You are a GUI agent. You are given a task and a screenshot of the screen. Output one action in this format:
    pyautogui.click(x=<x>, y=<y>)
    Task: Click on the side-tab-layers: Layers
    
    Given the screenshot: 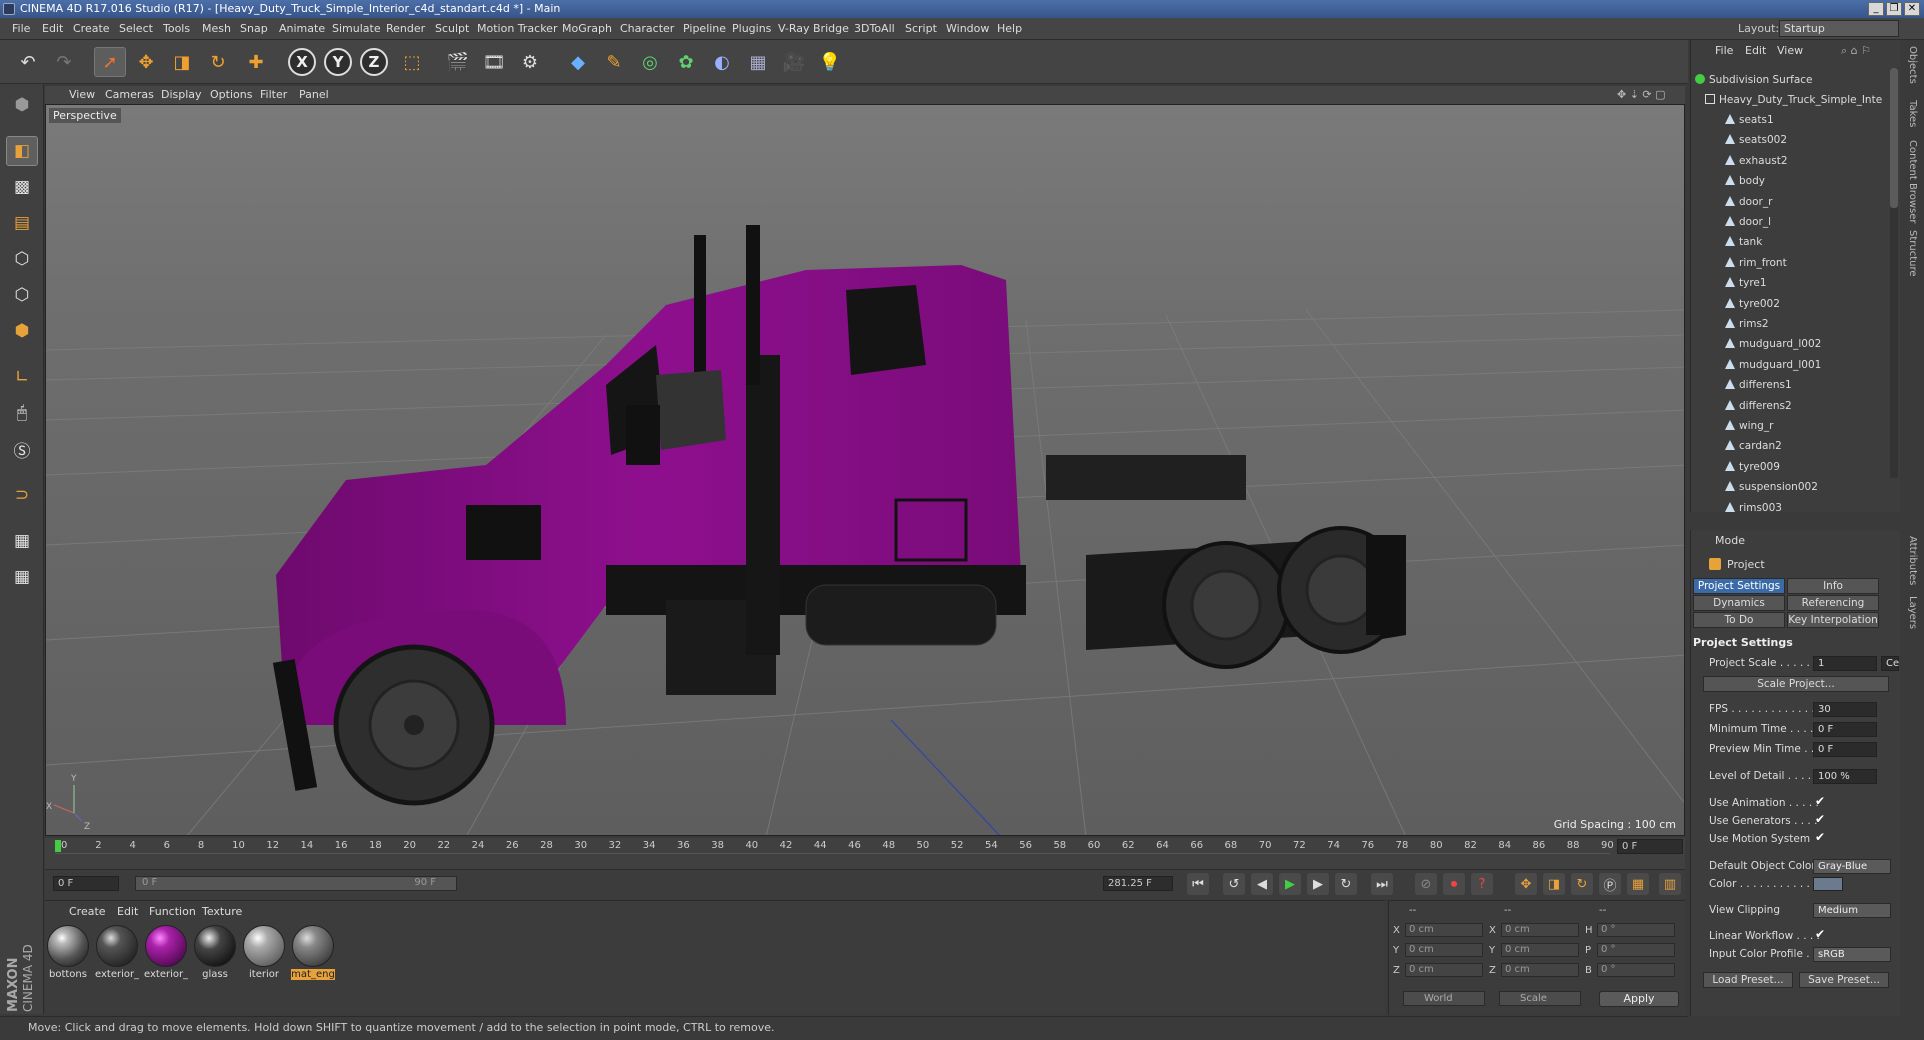 What is the action you would take?
    pyautogui.click(x=1914, y=621)
    